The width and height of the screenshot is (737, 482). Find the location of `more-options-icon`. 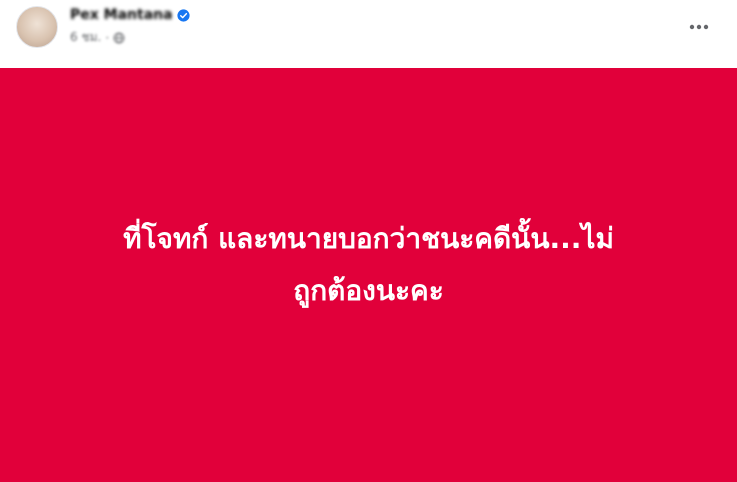

more-options-icon is located at coordinates (699, 27).